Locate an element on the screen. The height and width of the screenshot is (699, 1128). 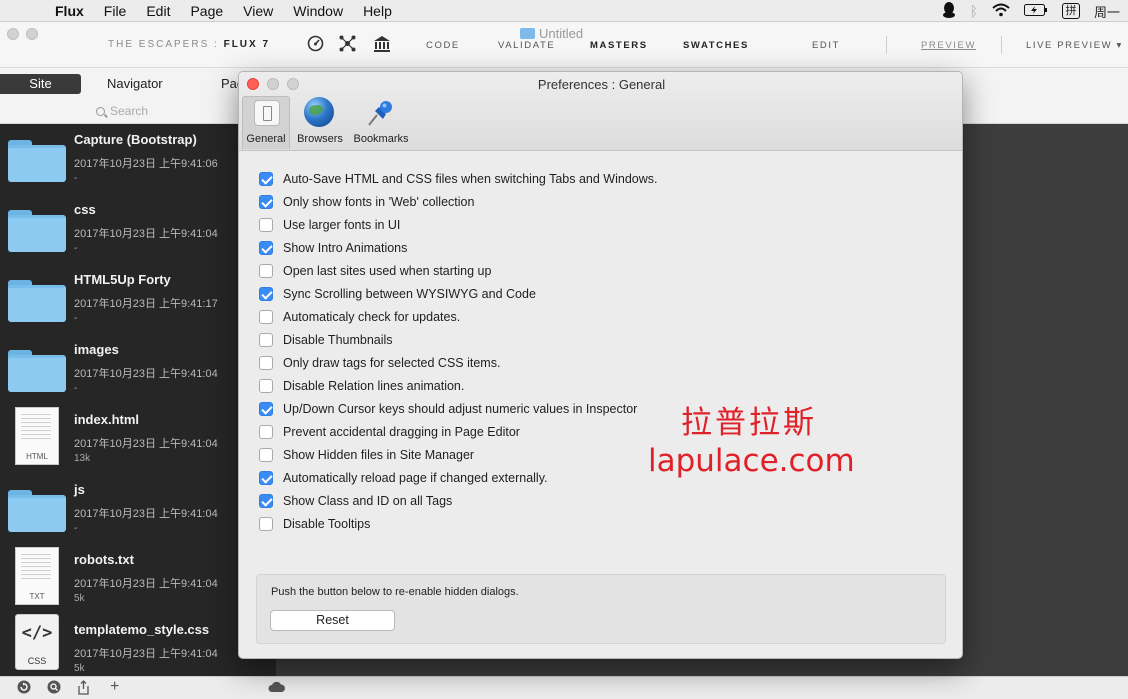
library-icon is located at coordinates (382, 46).